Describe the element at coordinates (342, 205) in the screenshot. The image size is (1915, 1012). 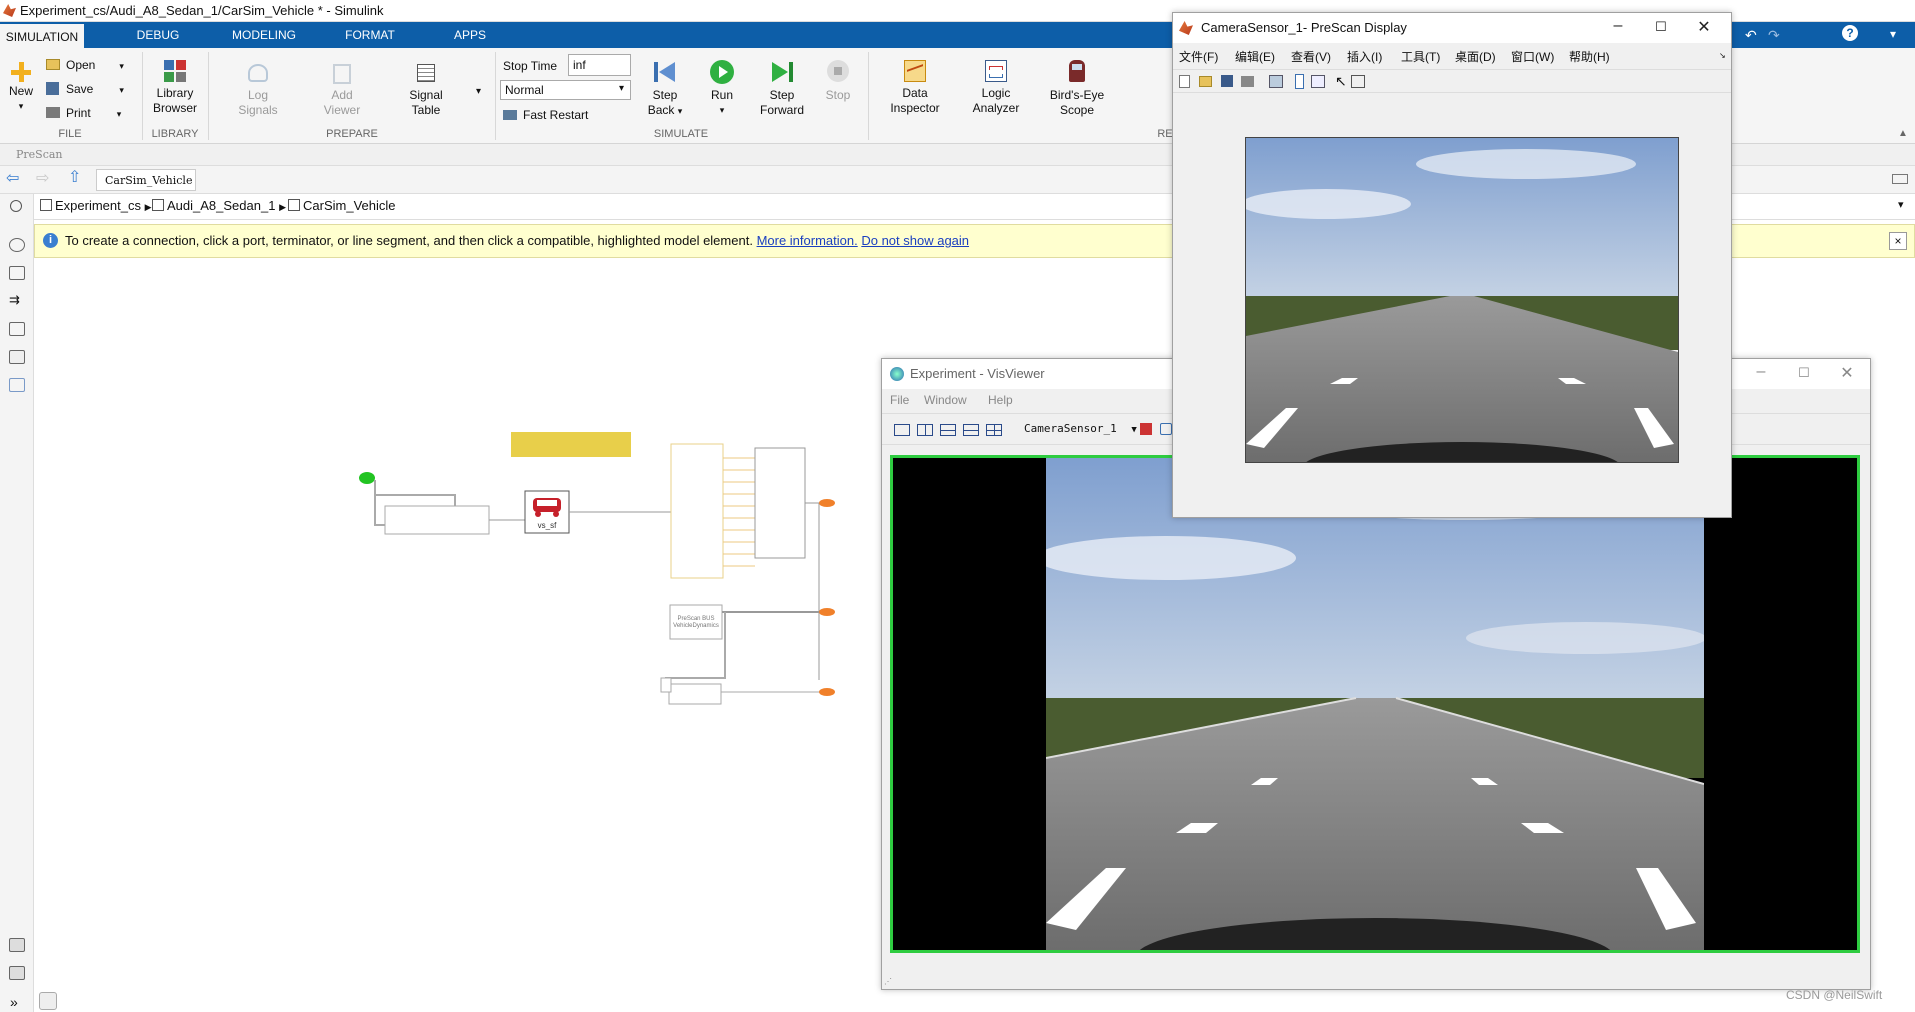
I see `breadcrumb-item-carsim: CarSim_Vehicle` at that location.